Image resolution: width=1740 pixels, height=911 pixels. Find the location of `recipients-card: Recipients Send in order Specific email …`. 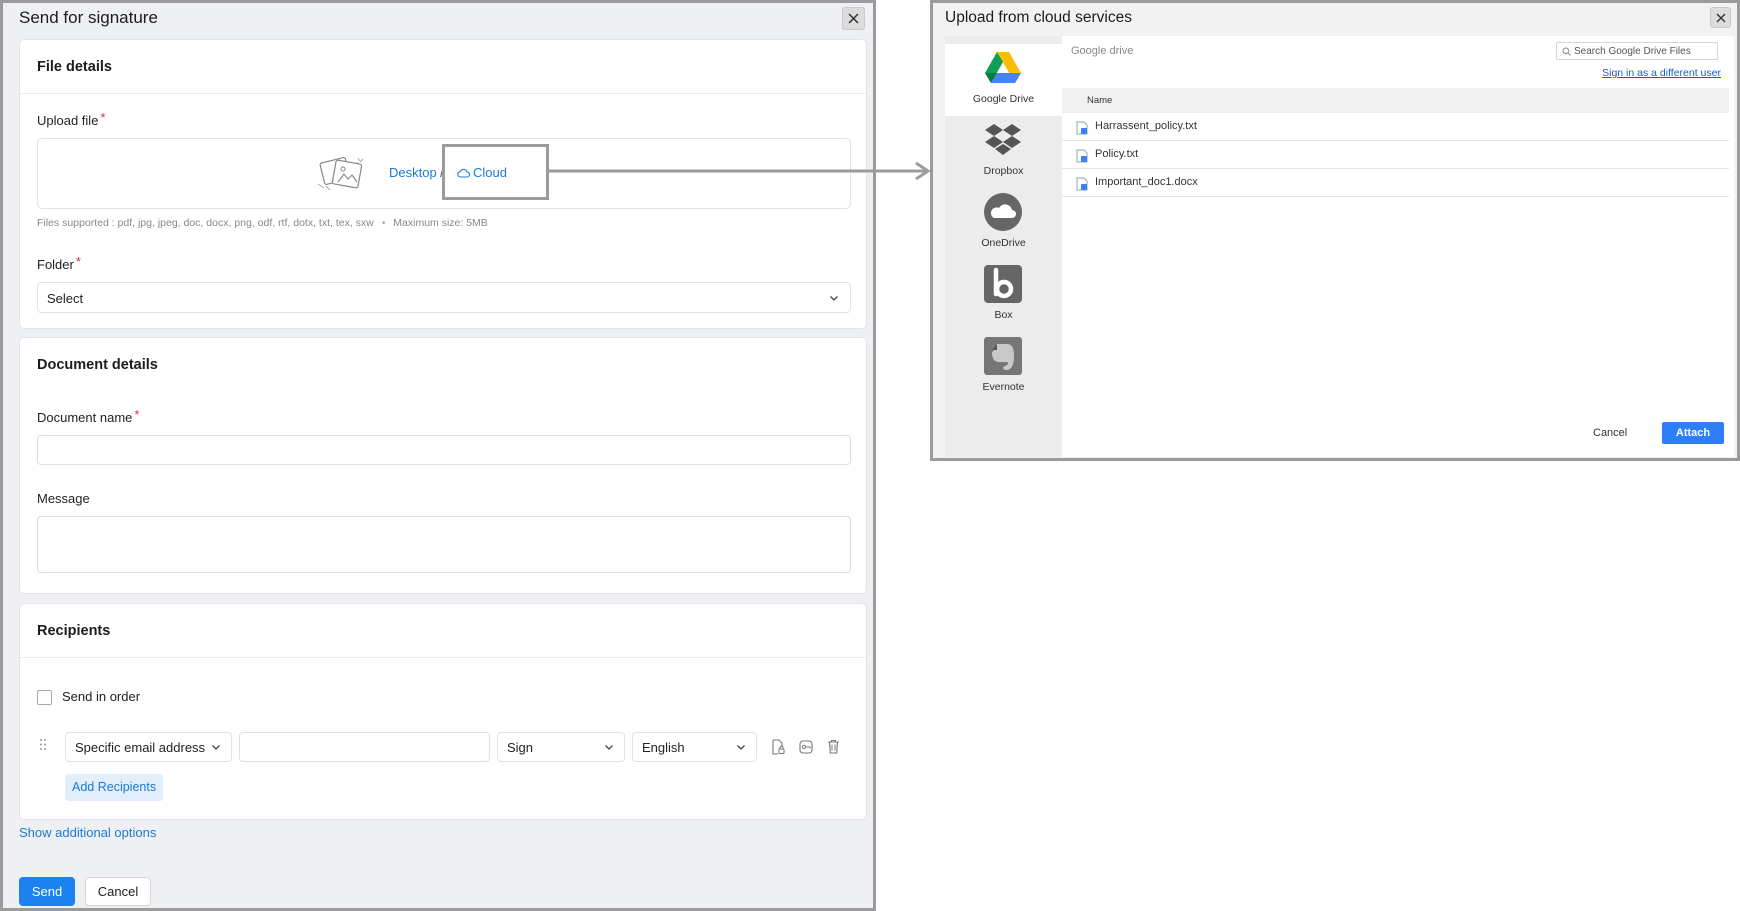

recipients-card: Recipients Send in order Specific email … is located at coordinates (443, 711).